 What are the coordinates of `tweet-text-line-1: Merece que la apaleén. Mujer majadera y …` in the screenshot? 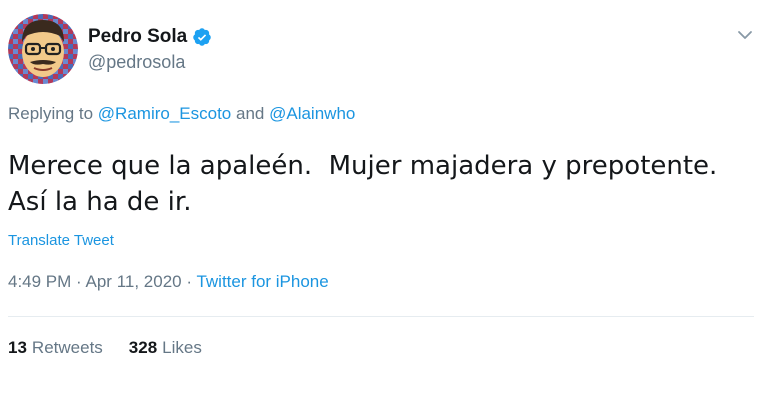 It's located at (363, 166).